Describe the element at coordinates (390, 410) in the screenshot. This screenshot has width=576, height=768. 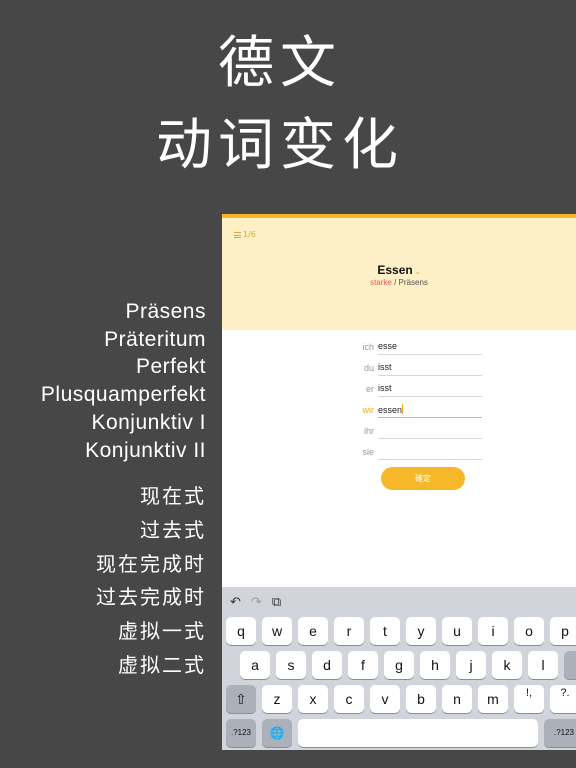
I see `answer-text: essen` at that location.